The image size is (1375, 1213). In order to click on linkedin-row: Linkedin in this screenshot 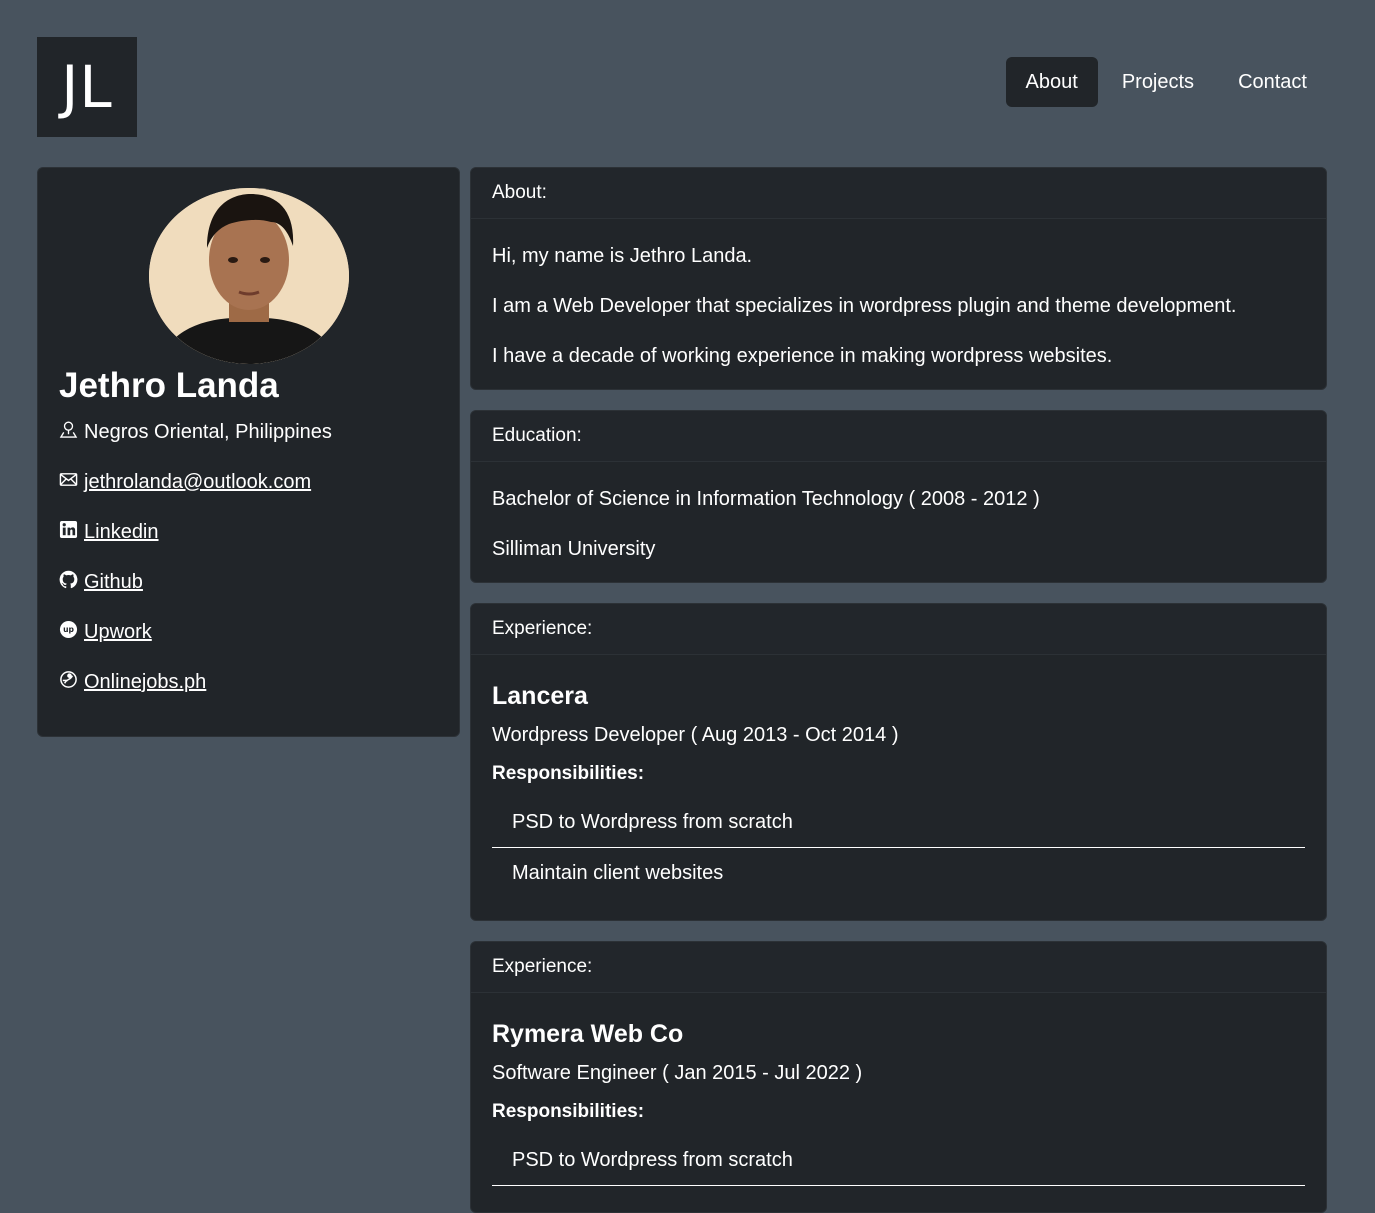, I will do `click(109, 532)`.